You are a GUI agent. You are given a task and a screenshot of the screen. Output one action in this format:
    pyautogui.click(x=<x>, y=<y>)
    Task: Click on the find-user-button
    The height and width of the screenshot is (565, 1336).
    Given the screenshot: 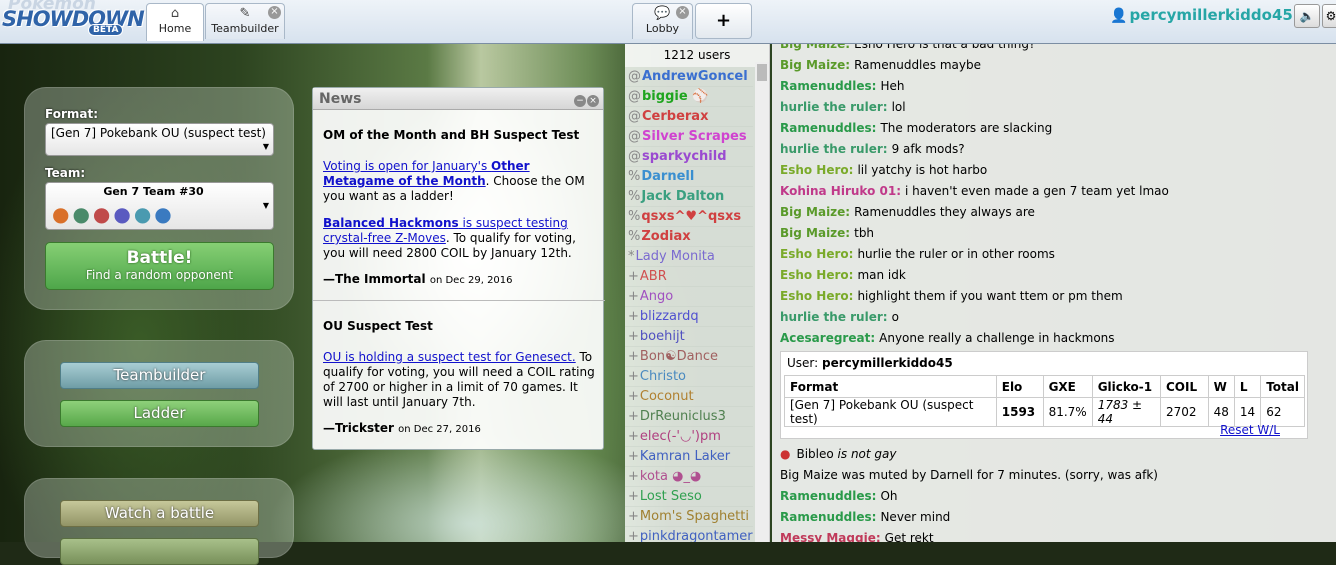 What is the action you would take?
    pyautogui.click(x=159, y=551)
    